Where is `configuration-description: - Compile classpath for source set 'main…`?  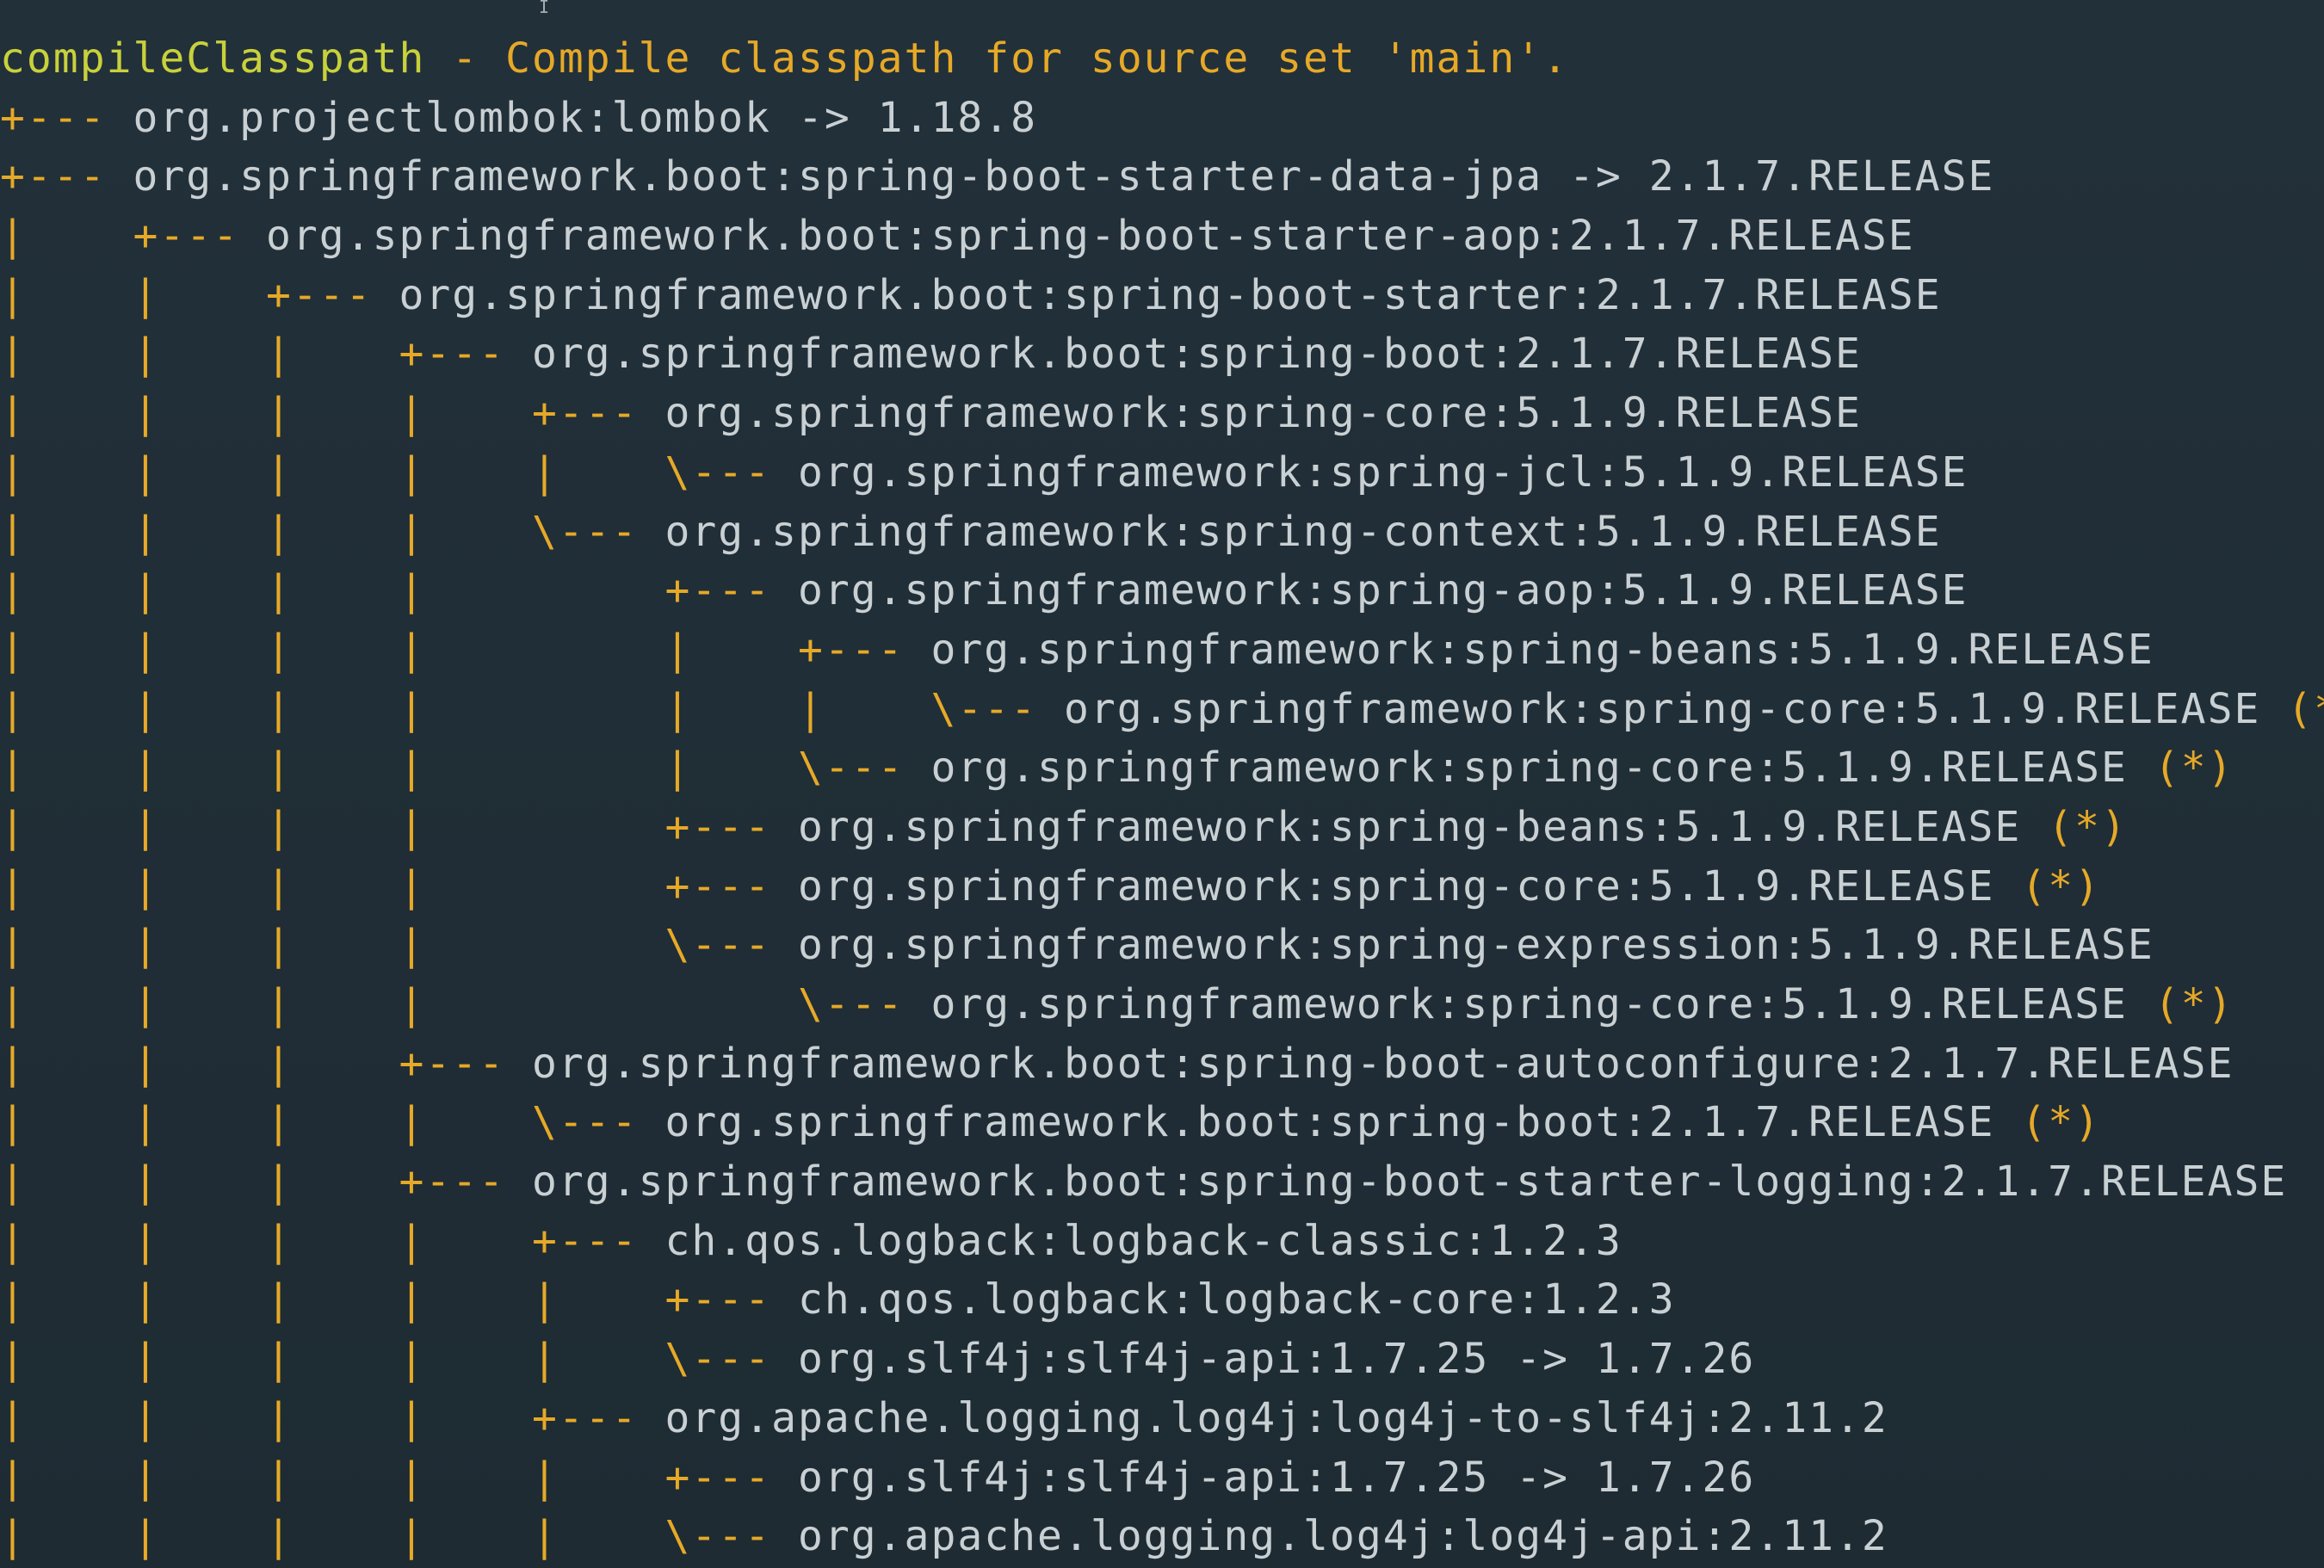 configuration-description: - Compile classpath for source set 'main… is located at coordinates (997, 58).